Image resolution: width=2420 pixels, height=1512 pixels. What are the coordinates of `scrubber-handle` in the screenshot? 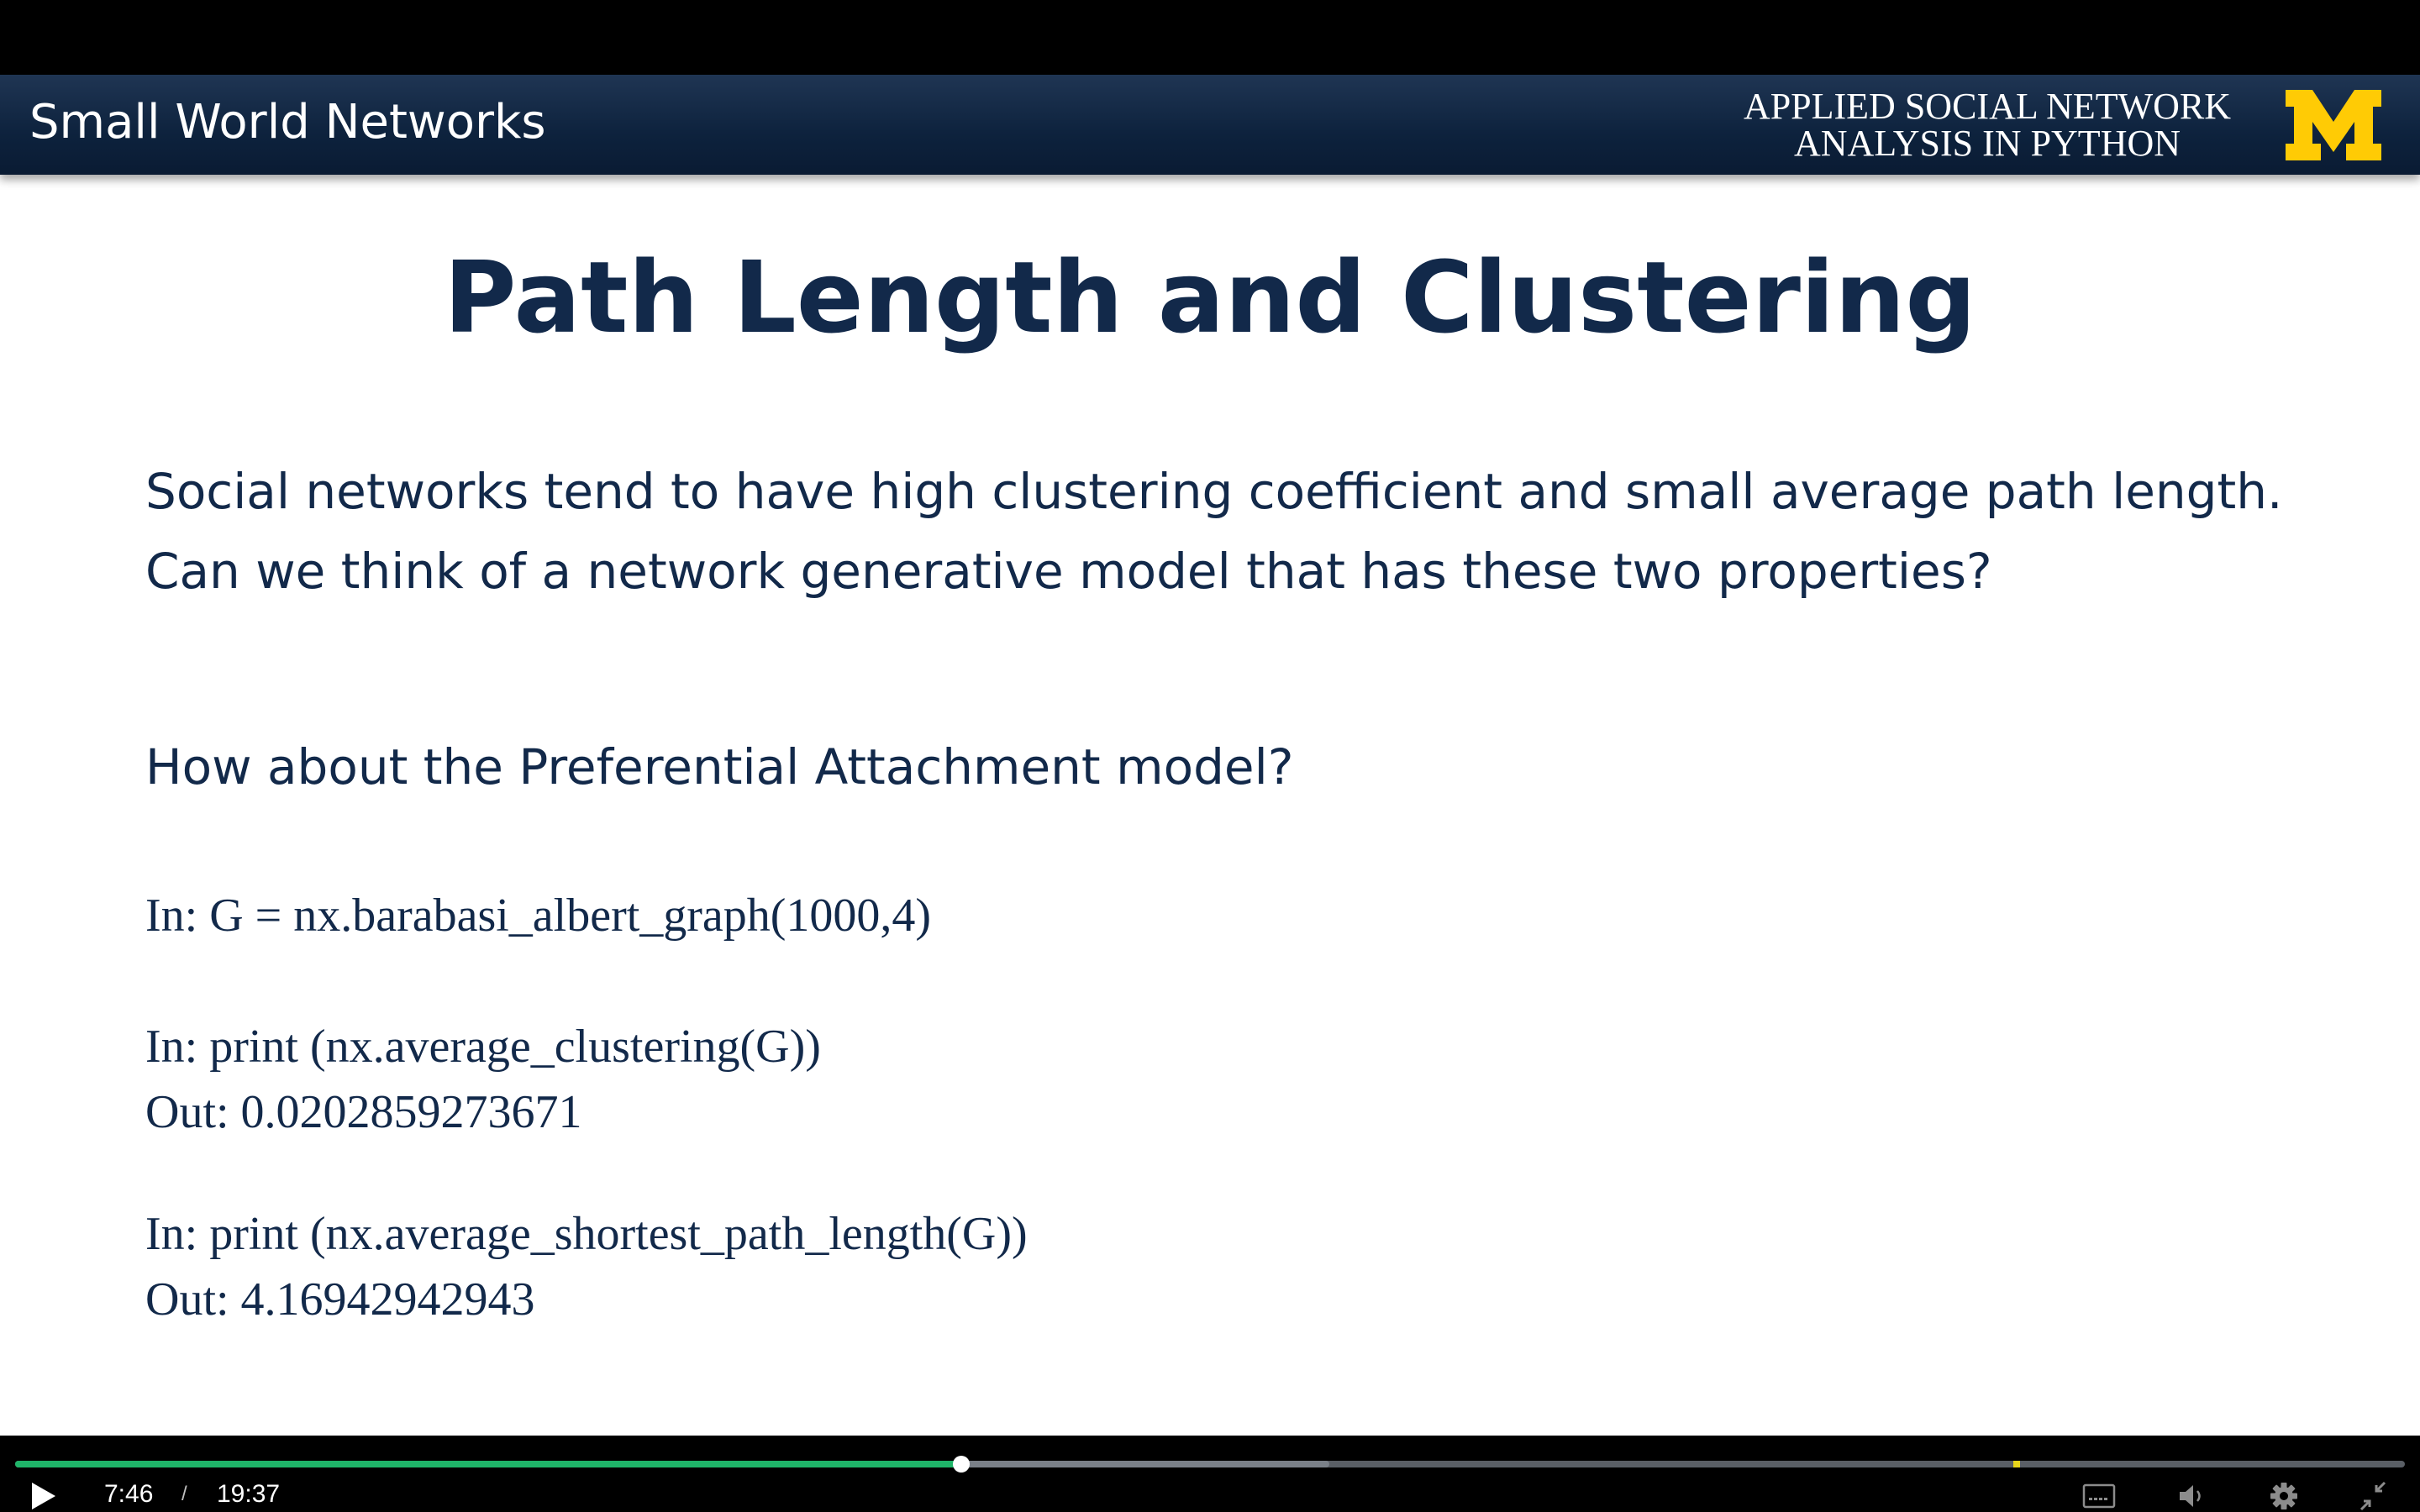 It's located at (962, 1464).